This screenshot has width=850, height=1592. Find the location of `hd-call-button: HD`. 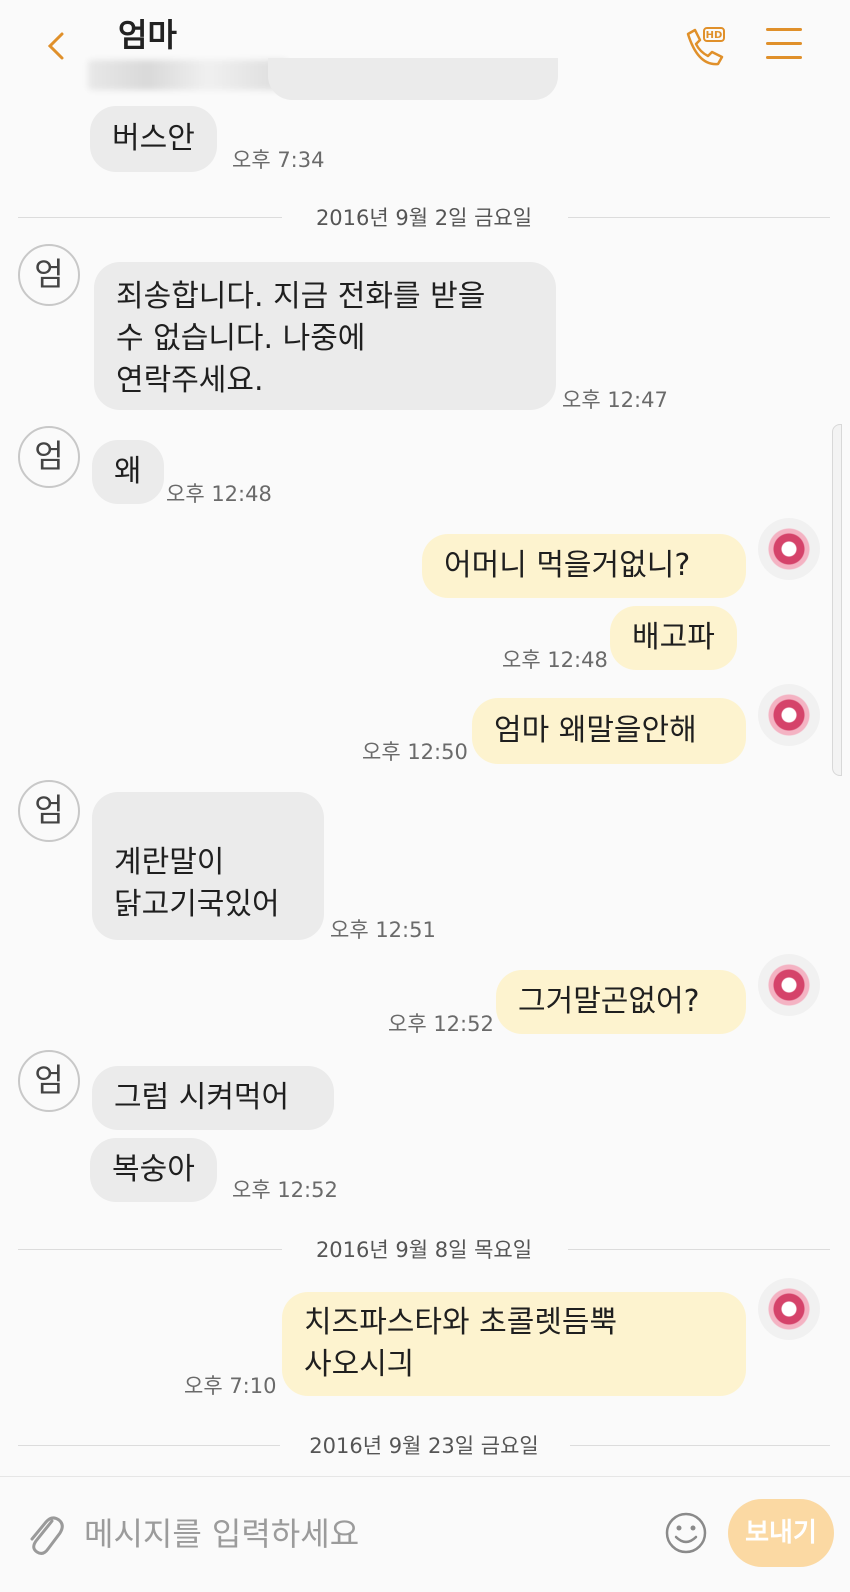

hd-call-button: HD is located at coordinates (704, 48).